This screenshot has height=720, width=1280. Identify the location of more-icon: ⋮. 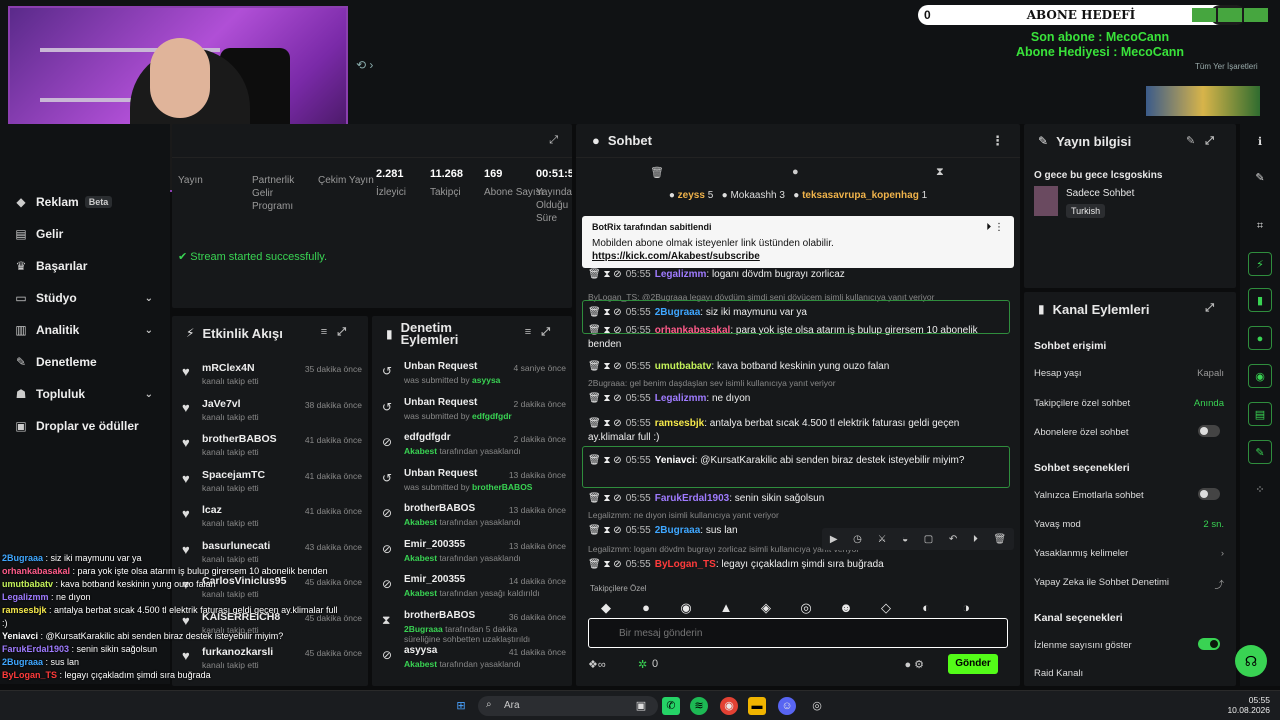
(997, 141).